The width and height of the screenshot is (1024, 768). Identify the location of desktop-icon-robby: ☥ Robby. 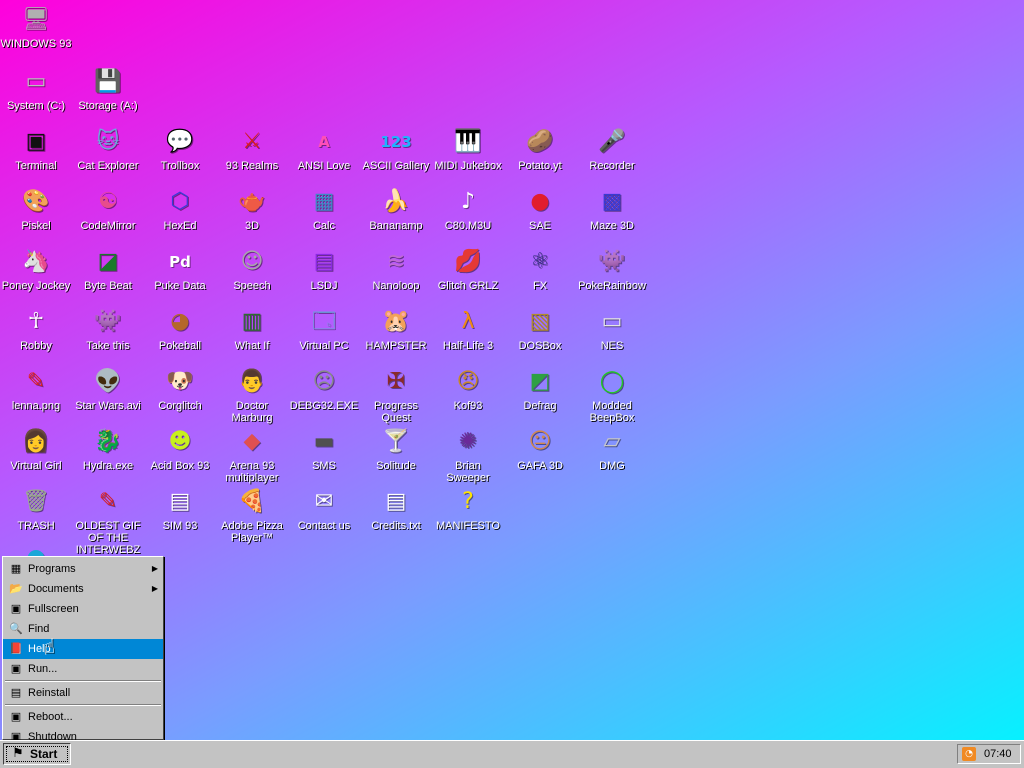
(36, 329).